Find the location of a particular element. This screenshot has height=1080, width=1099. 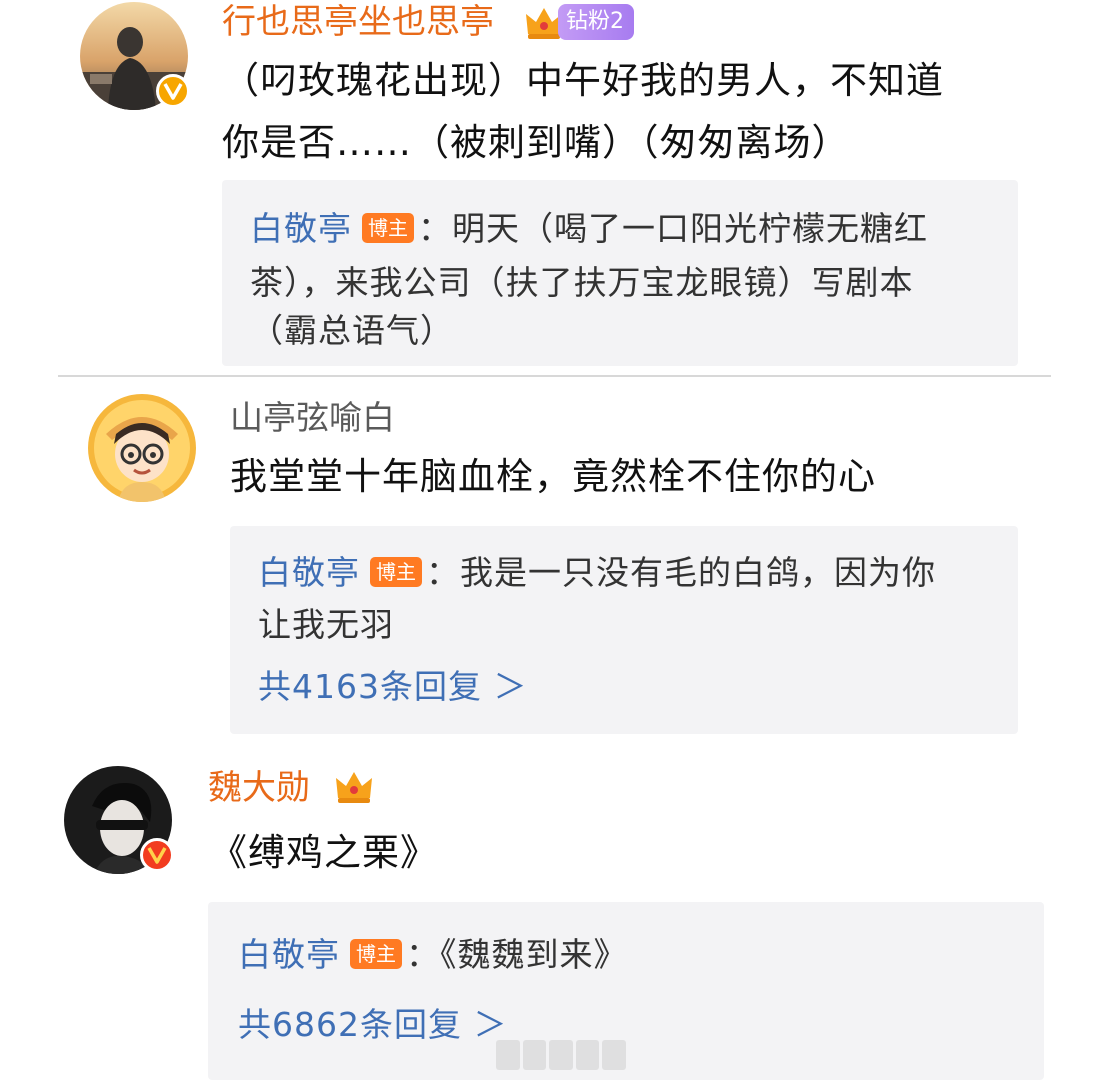

reply-first-line: 白敬亭 博主 ：明天（喝了一口阳光柠檬无糖红 is located at coordinates (589, 229).